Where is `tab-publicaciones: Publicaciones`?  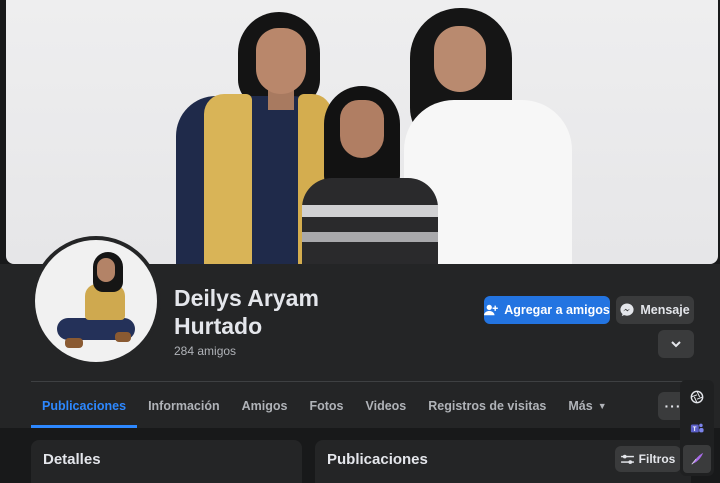
tab-publicaciones: Publicaciones is located at coordinates (84, 407).